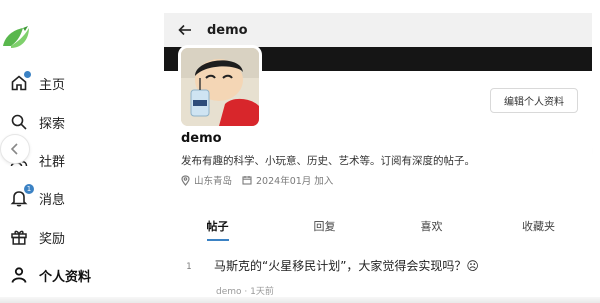 Image resolution: width=600 pixels, height=303 pixels. What do you see at coordinates (431, 227) in the screenshot?
I see `tab-likes: 喜欢` at bounding box center [431, 227].